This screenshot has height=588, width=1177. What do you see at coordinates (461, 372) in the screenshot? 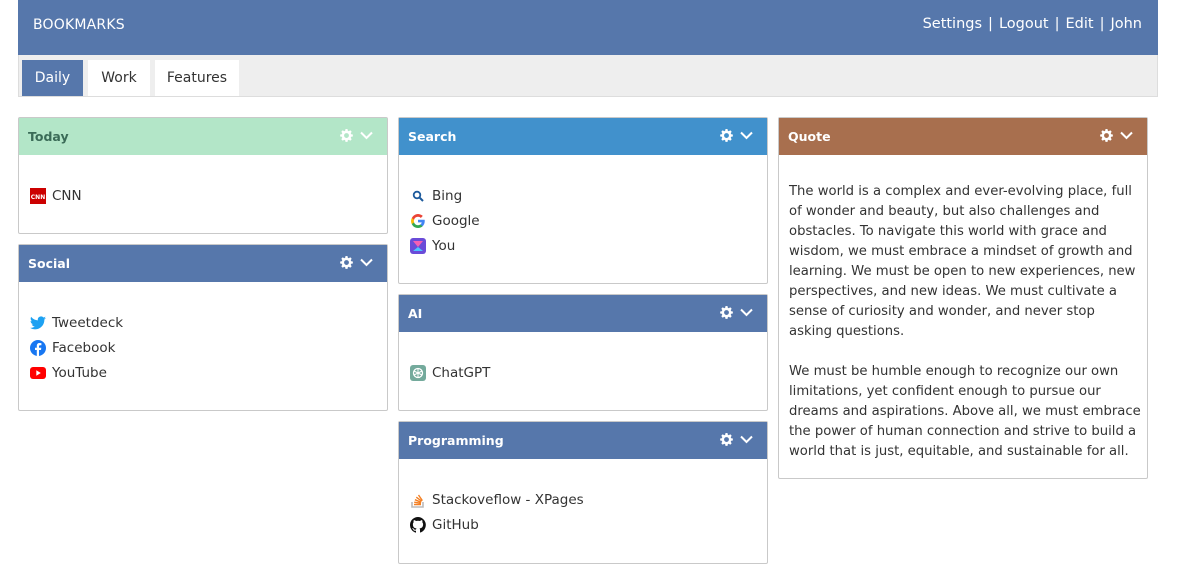
I see `bookmark-label: ChatGPT` at bounding box center [461, 372].